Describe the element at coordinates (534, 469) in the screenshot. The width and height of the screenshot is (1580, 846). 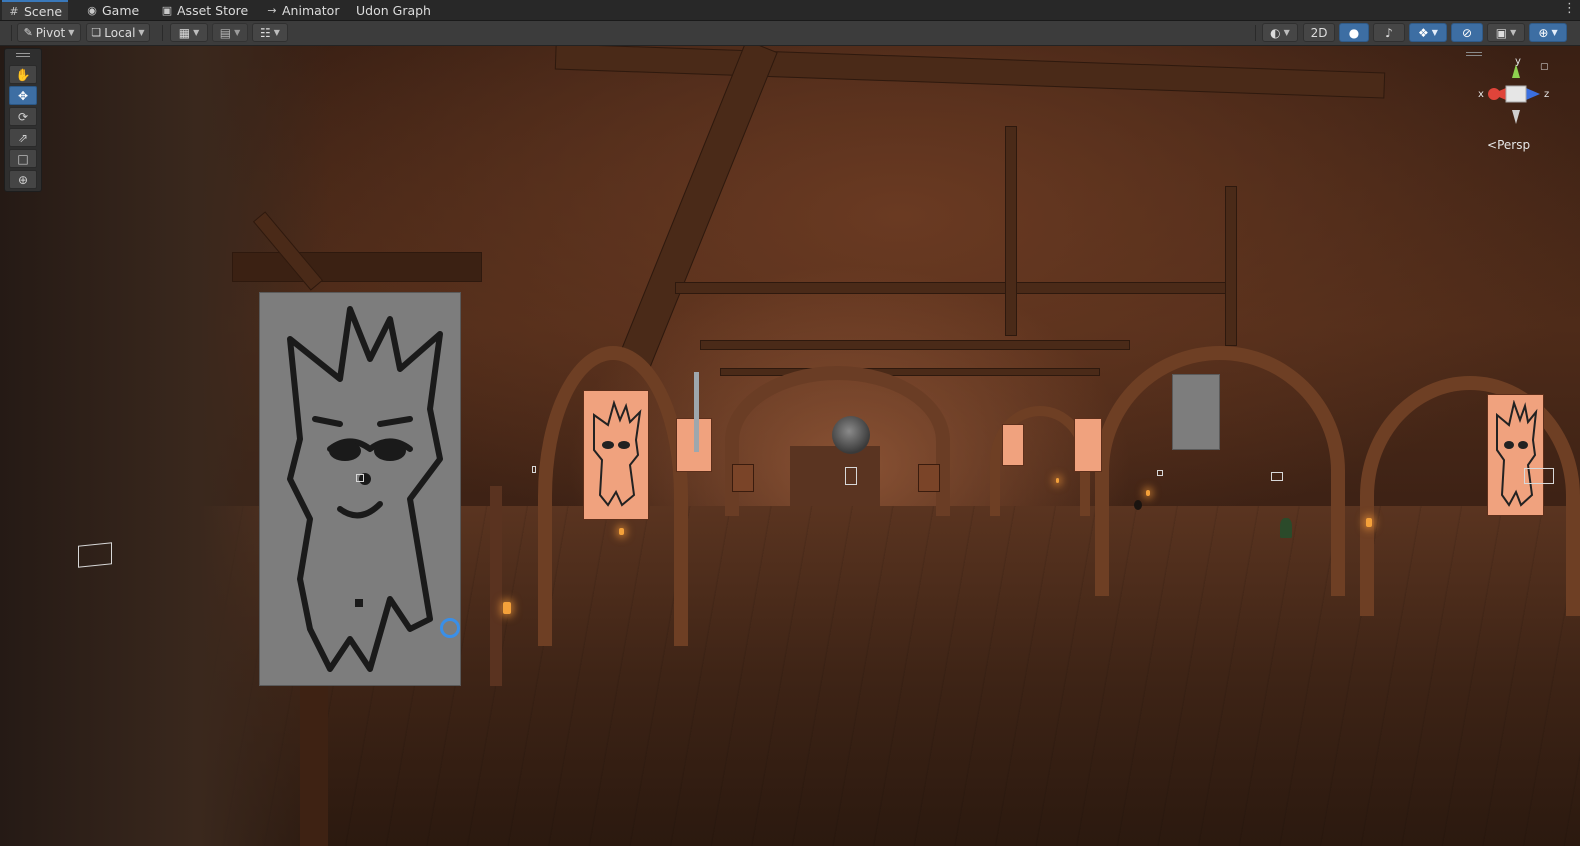
I see `audio-source-gizmo` at that location.